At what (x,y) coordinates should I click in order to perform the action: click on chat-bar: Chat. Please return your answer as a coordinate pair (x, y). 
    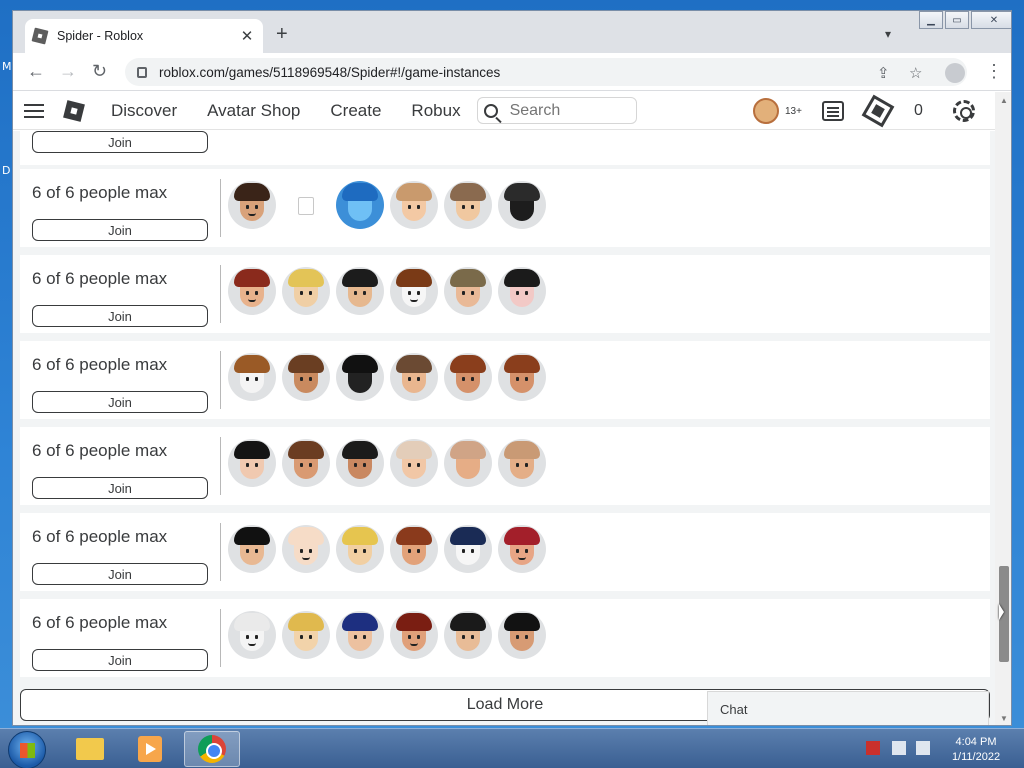
    Looking at the image, I should click on (848, 708).